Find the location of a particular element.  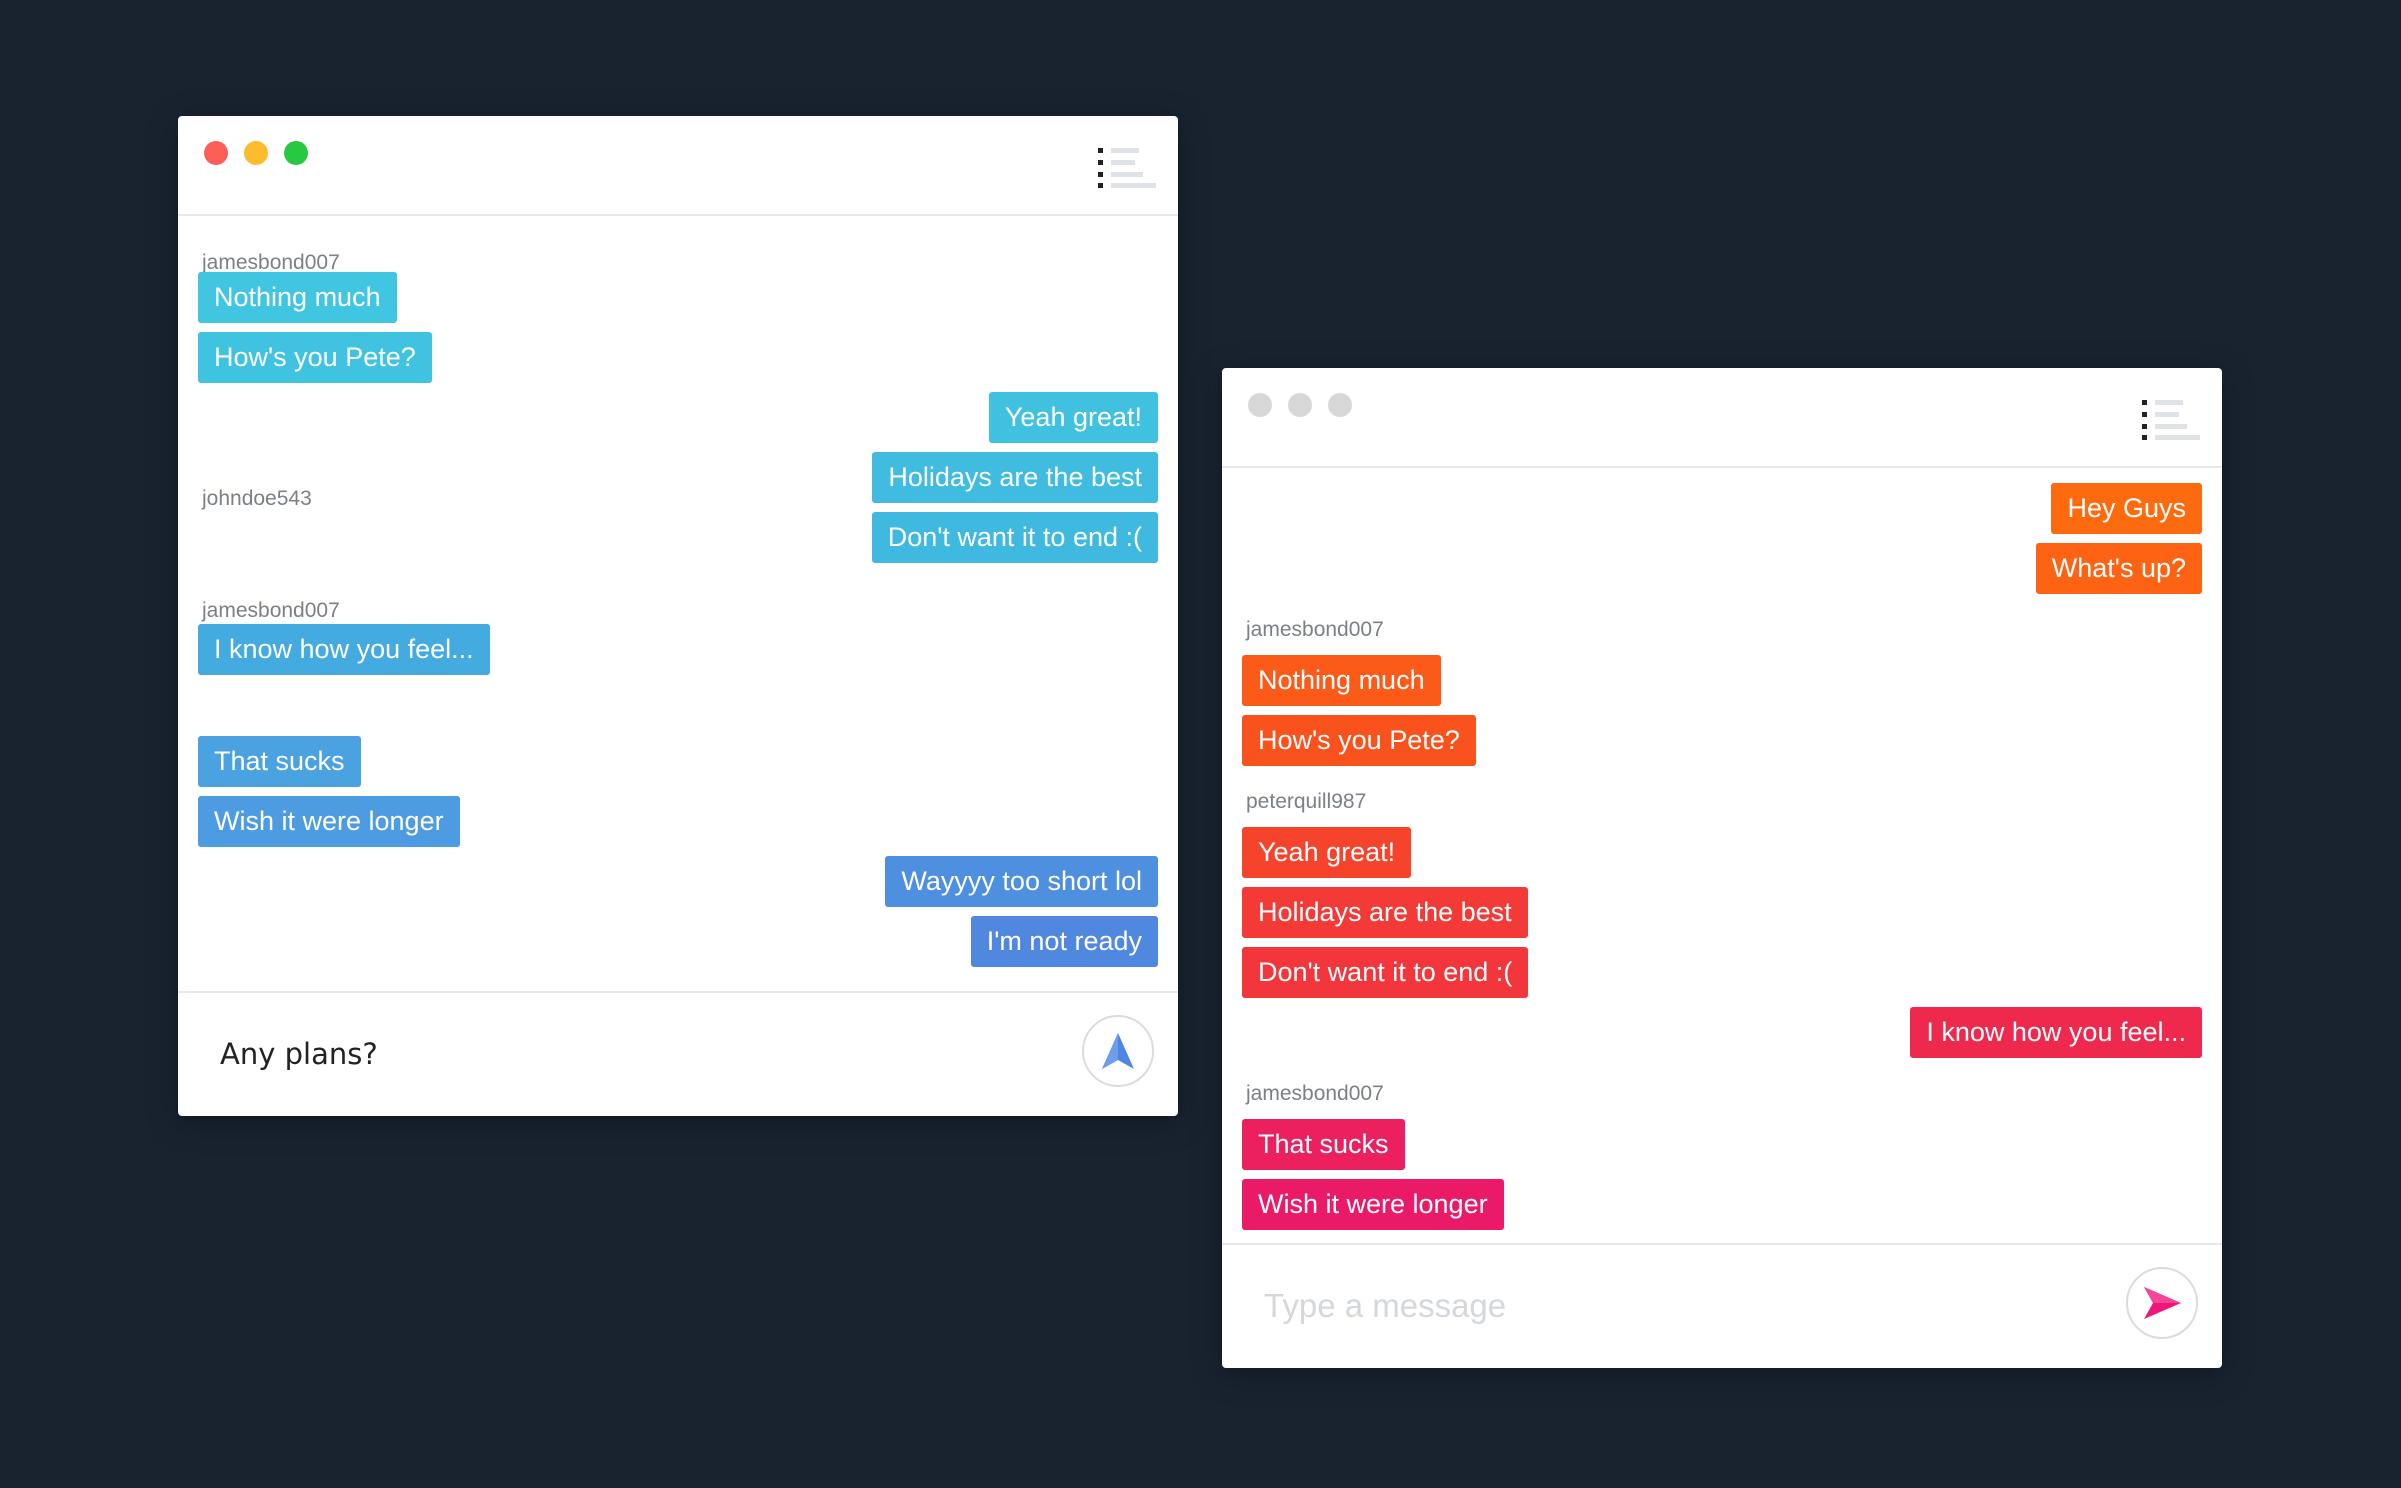

message-username: peterquill987 is located at coordinates (1306, 801).